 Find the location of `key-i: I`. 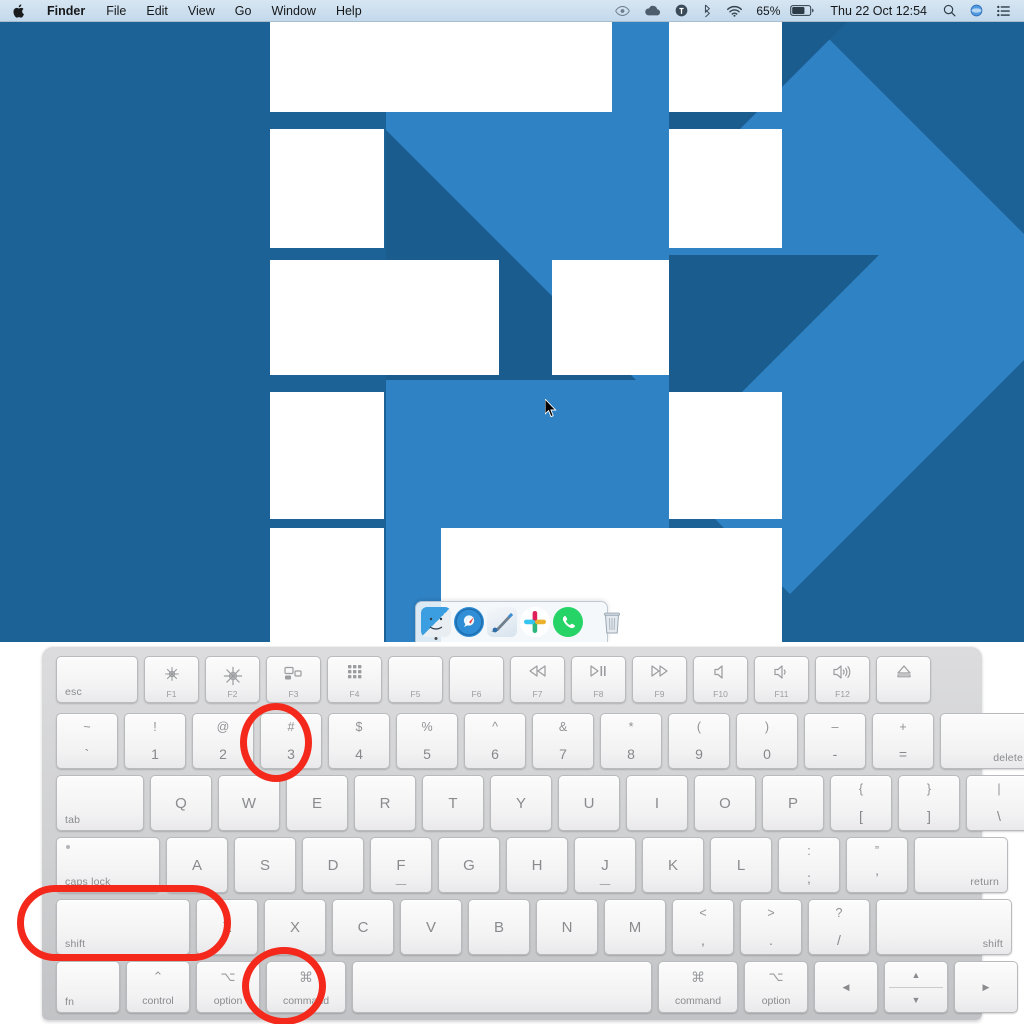

key-i: I is located at coordinates (657, 803).